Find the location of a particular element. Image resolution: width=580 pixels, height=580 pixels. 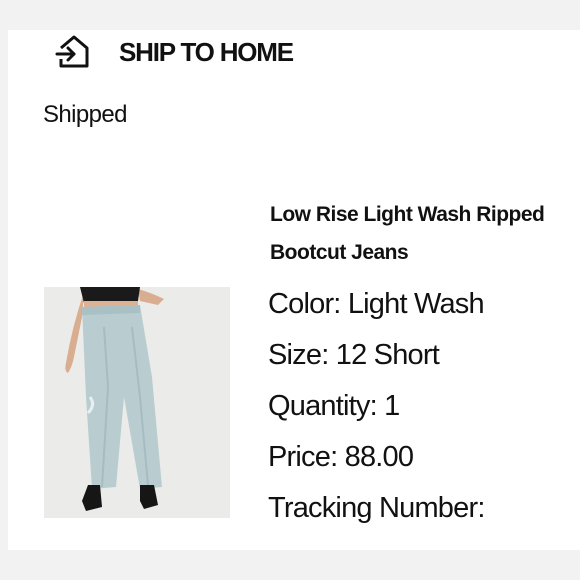

detail-color: Color: Light Wash is located at coordinates (376, 307).